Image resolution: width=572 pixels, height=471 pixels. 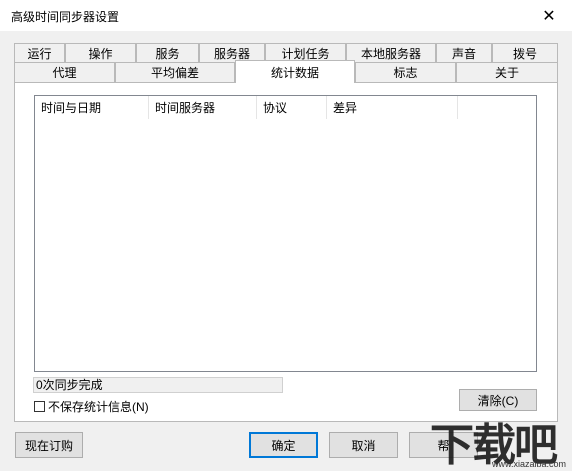 I want to click on tab-dialup: 拨号, so click(x=525, y=52).